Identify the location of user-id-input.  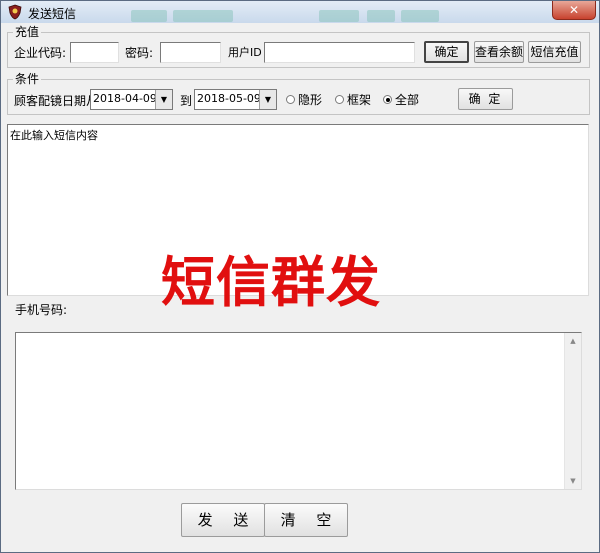
(339, 52).